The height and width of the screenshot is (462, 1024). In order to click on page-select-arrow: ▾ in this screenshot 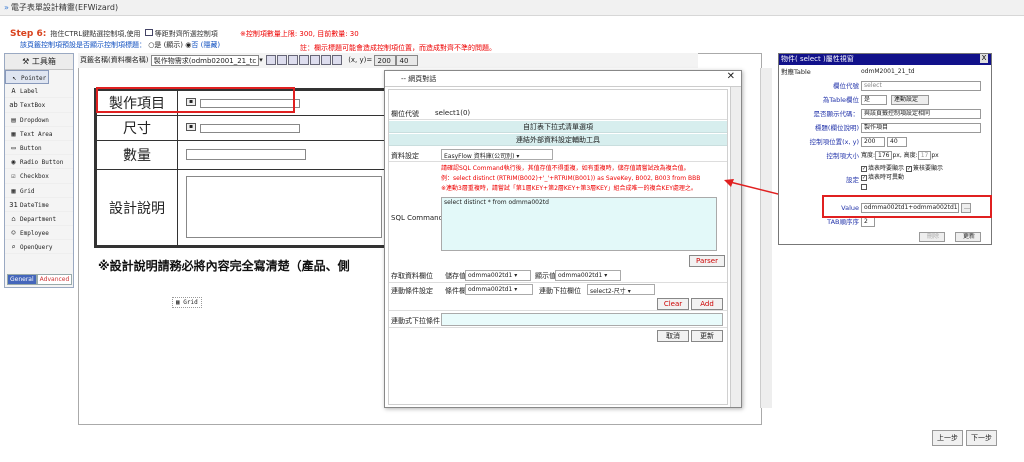, I will do `click(261, 60)`.